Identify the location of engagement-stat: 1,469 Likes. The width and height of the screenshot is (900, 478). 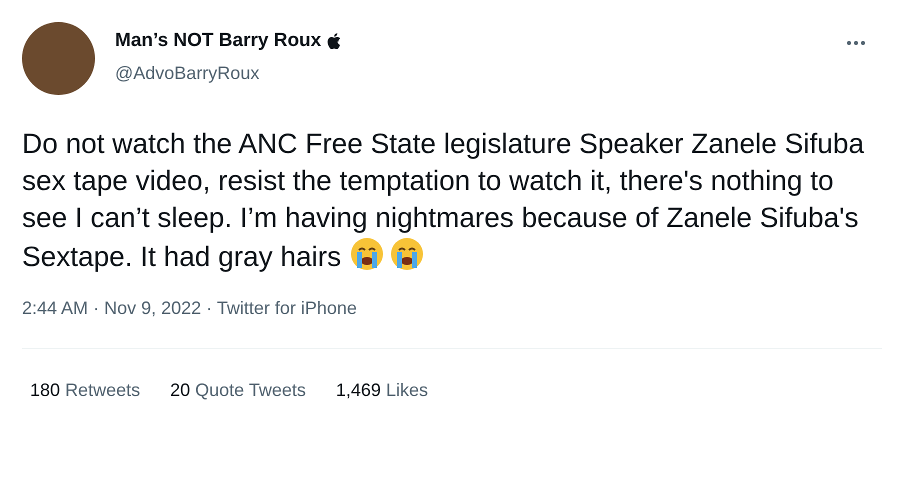
(382, 390).